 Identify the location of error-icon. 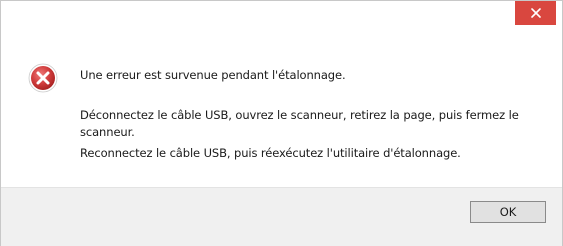
(43, 78).